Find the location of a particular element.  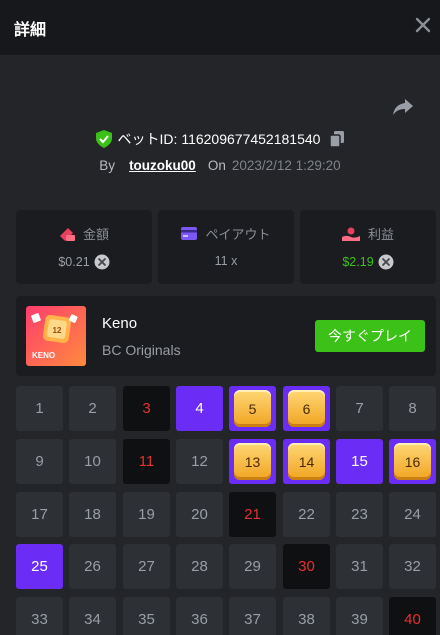

keno-number: 35 is located at coordinates (146, 619).